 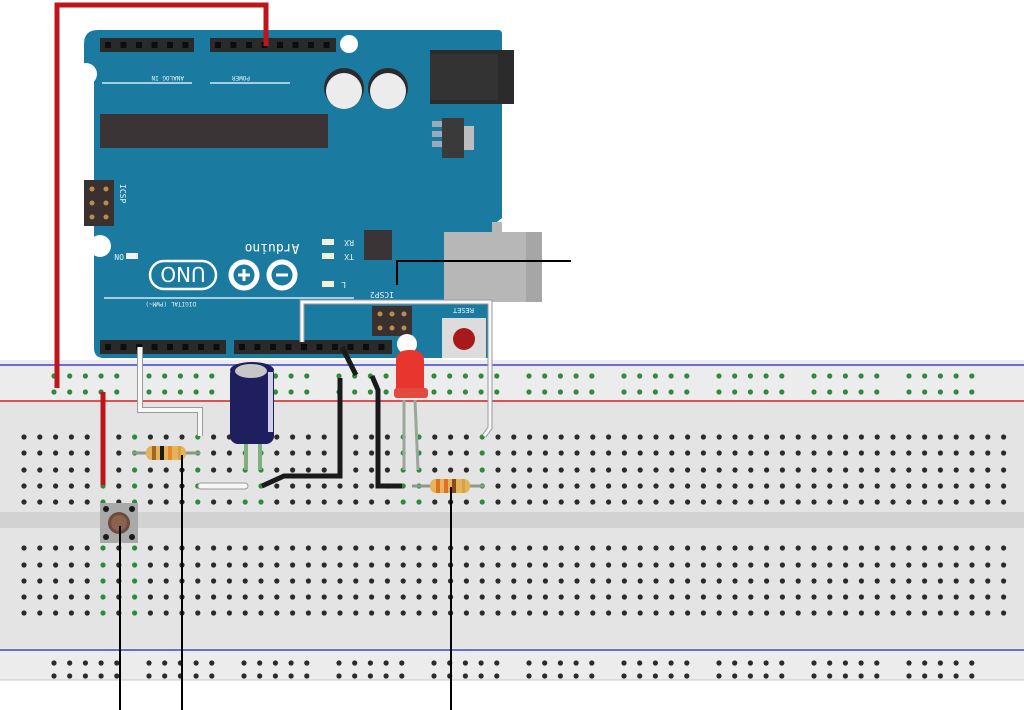 What do you see at coordinates (132, 256) in the screenshot?
I see `on-indicator-led` at bounding box center [132, 256].